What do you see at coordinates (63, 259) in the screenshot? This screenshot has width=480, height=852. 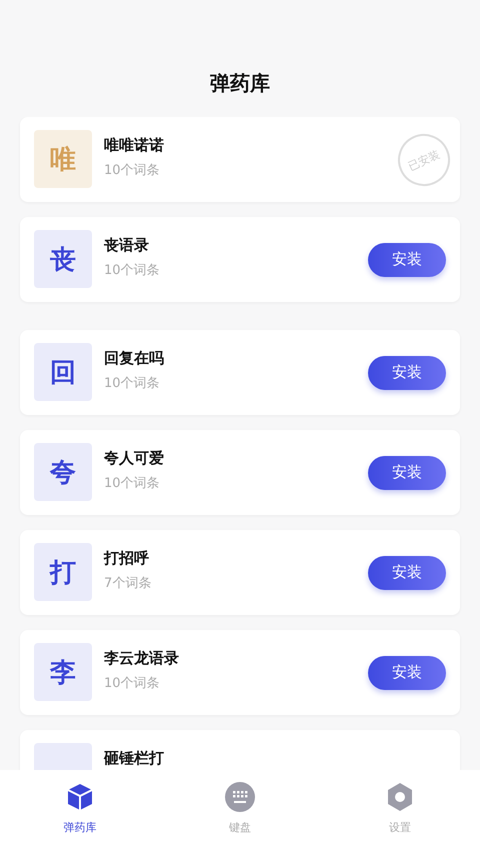 I see `avatar-tile: 丧` at bounding box center [63, 259].